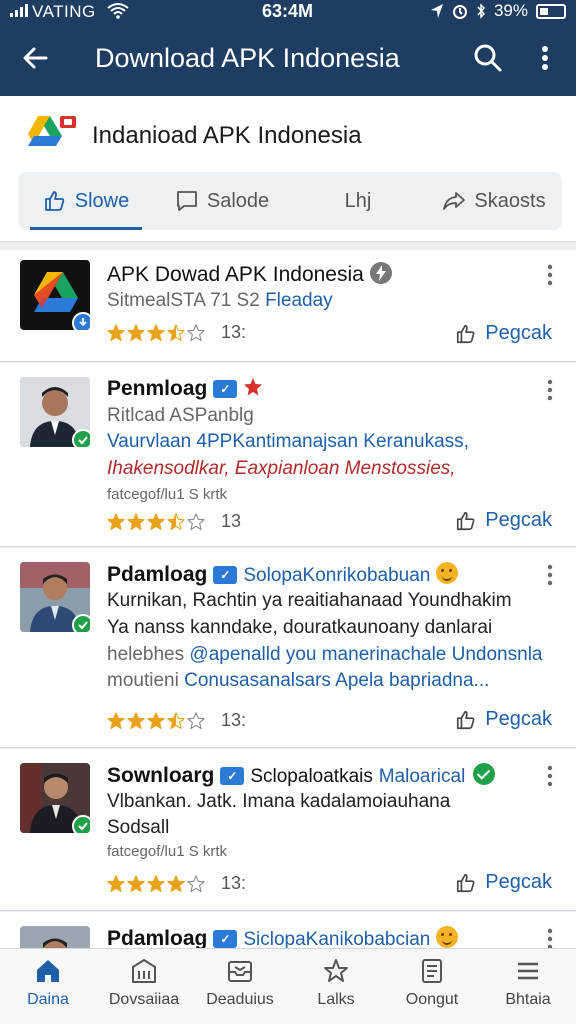  I want to click on check-circle-icon, so click(484, 774).